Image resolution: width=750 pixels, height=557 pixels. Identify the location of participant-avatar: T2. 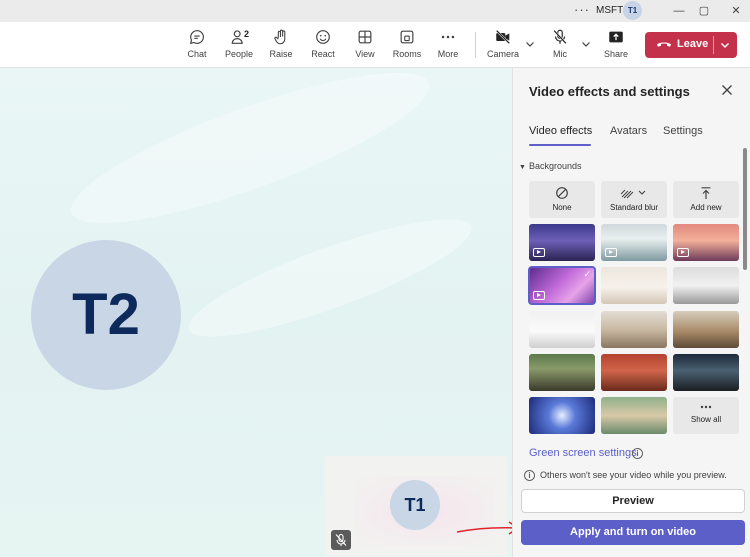
(106, 315).